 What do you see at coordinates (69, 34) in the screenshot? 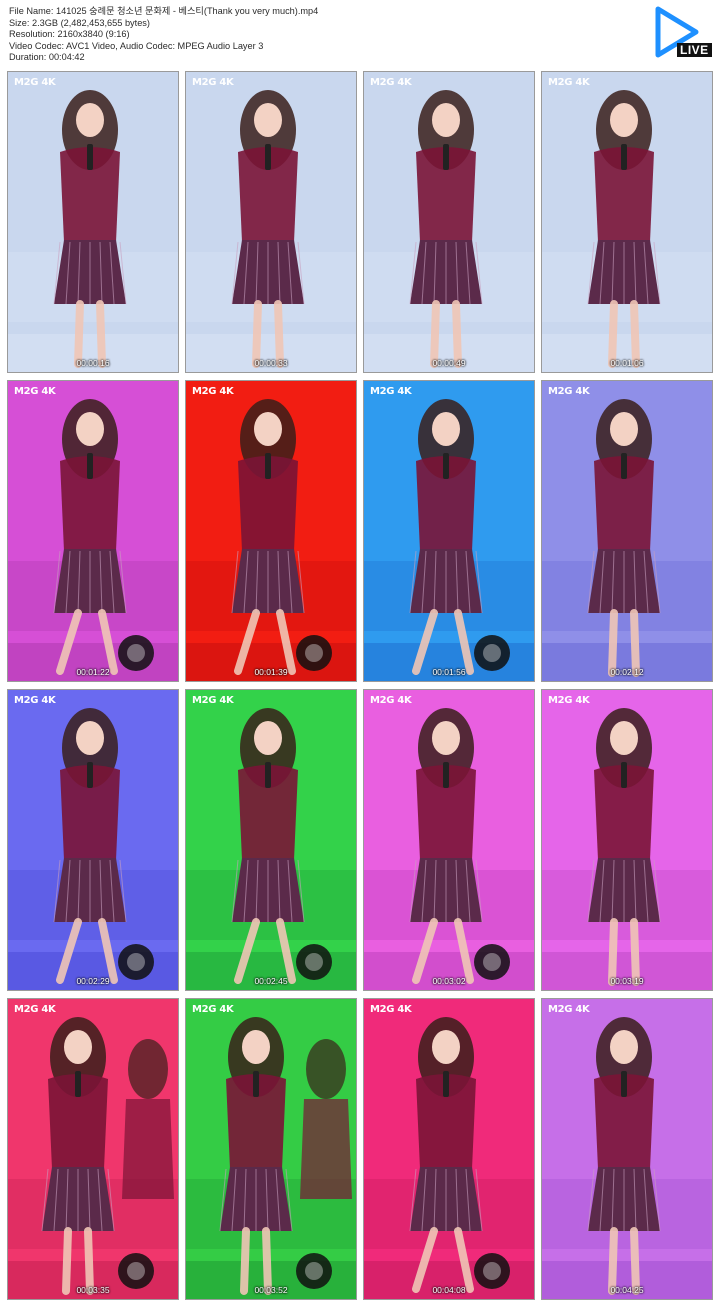
I see `resolution-text: Resolution: 2160x3840 (9:16)` at bounding box center [69, 34].